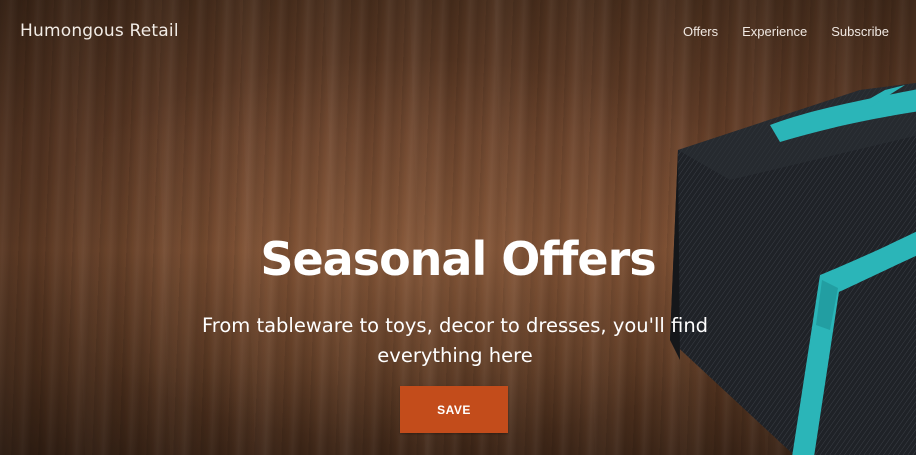 This screenshot has width=916, height=455. Describe the element at coordinates (458, 259) in the screenshot. I see `hero-title: Seasonal Offers` at that location.